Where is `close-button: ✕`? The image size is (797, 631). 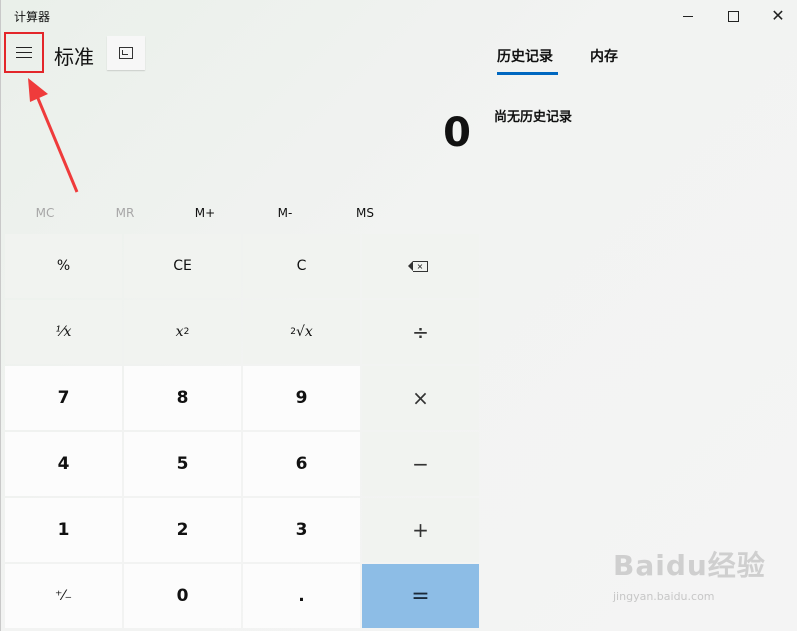 close-button: ✕ is located at coordinates (776, 16).